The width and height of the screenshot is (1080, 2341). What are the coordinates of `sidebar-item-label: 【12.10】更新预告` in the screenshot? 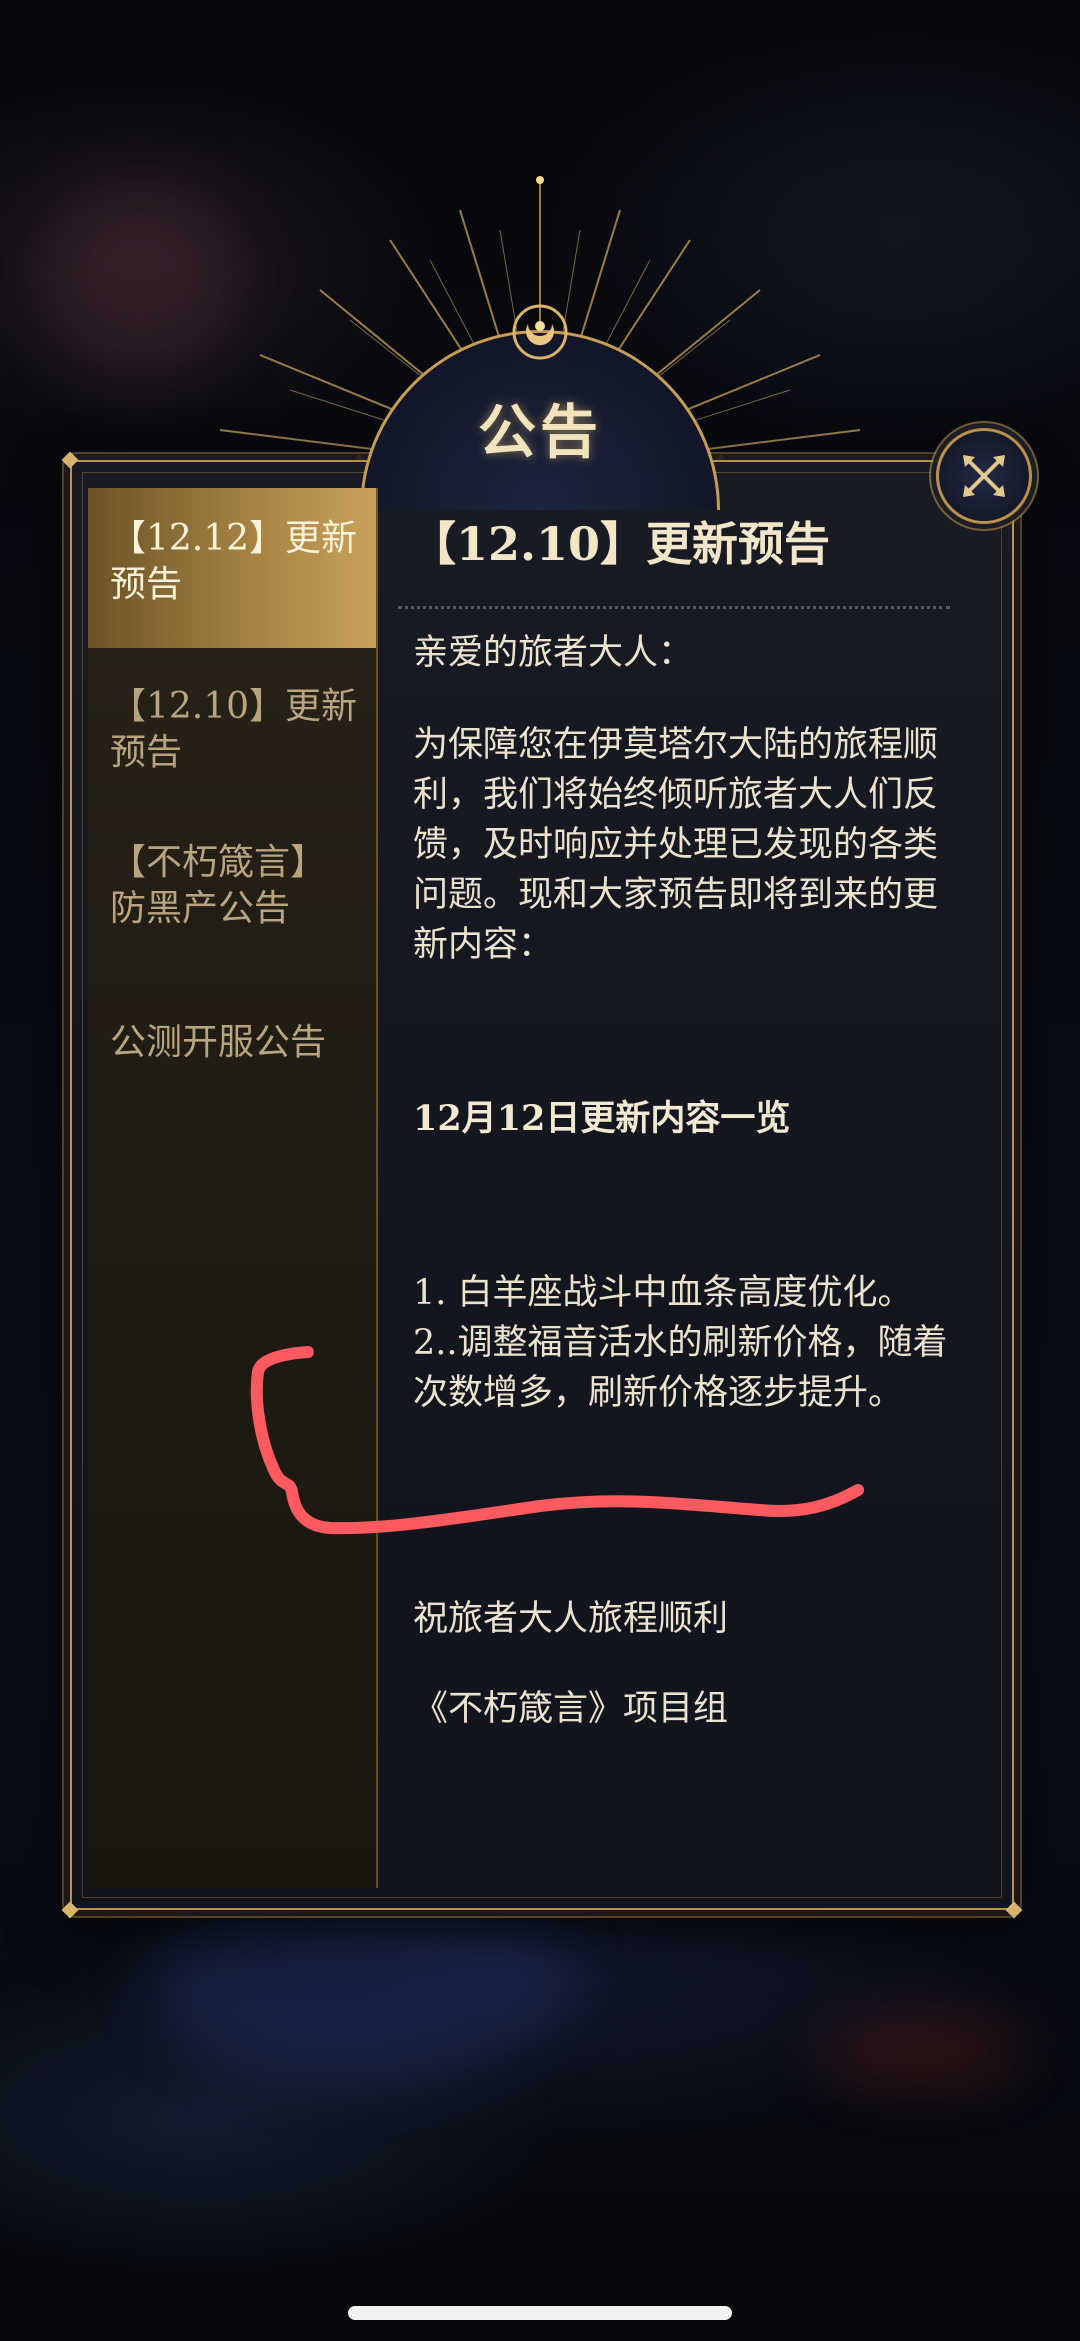 It's located at (234, 729).